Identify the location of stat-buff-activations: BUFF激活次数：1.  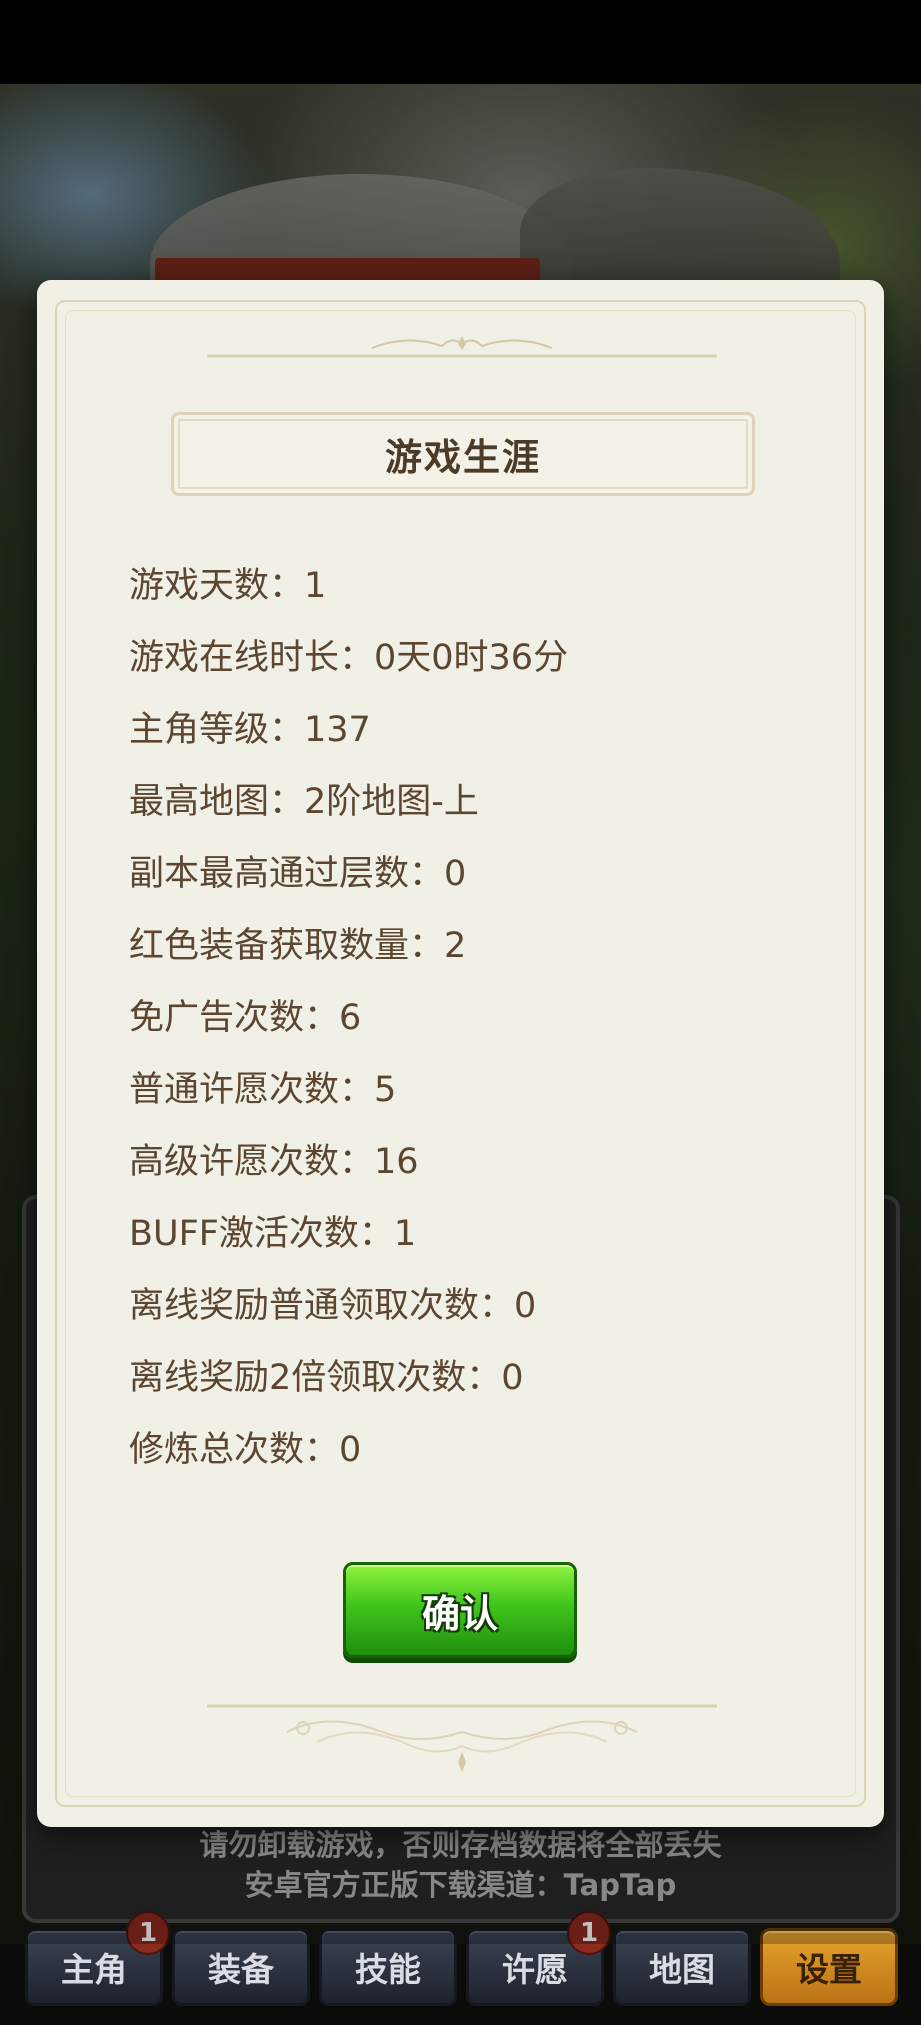
(273, 1234).